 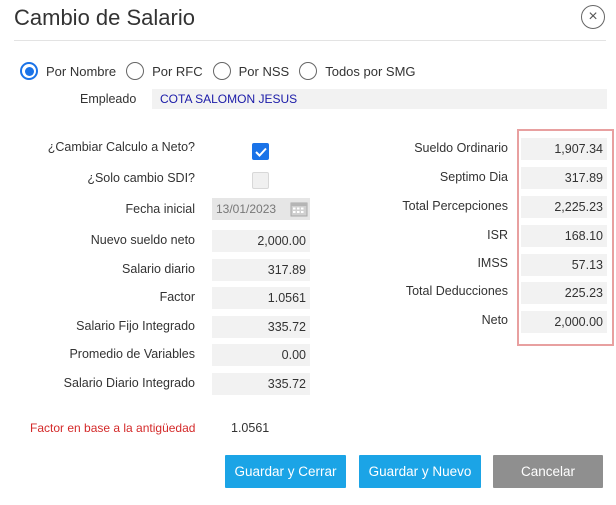 What do you see at coordinates (104, 17) in the screenshot?
I see `dialog-title: Cambio de Salario` at bounding box center [104, 17].